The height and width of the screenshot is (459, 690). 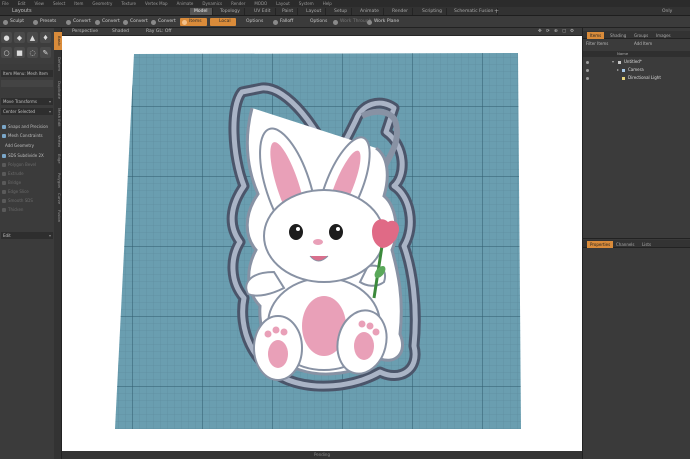 I want to click on menu-layout: Layout, so click(x=283, y=3).